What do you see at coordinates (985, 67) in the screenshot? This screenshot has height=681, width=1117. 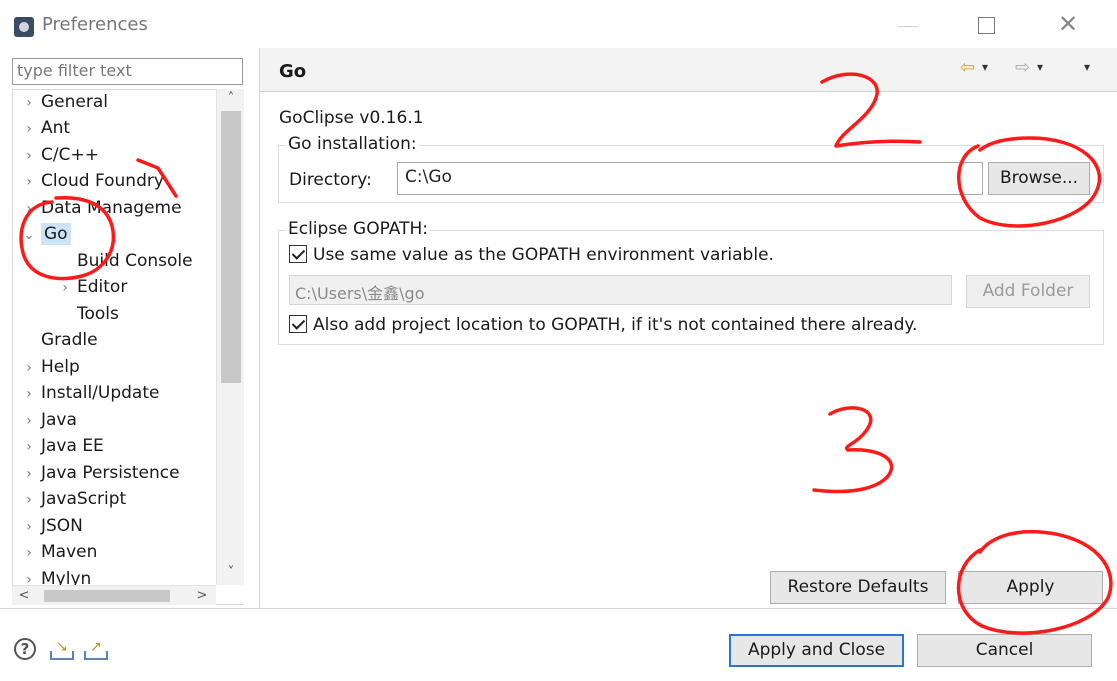 I see `back-dropdown-icon: ▾` at bounding box center [985, 67].